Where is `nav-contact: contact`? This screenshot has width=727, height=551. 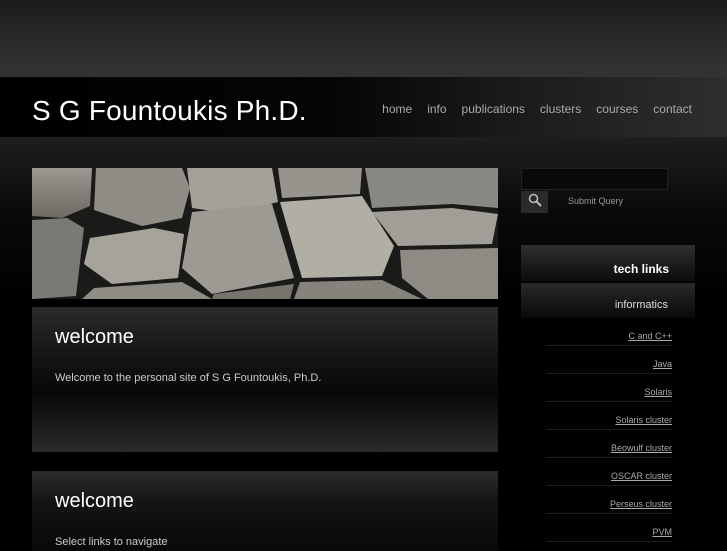
nav-contact: contact is located at coordinates (672, 109).